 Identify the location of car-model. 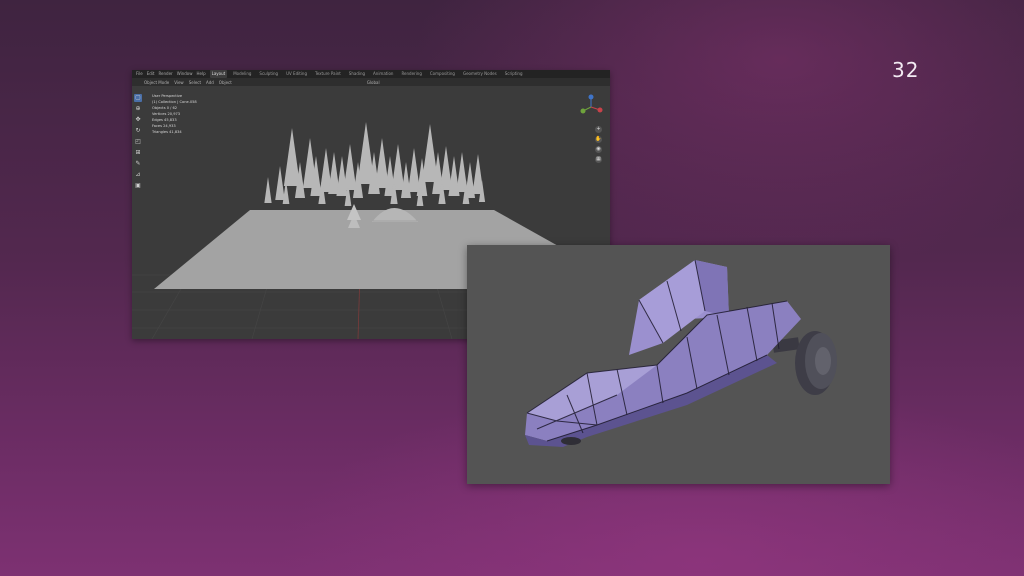
(681, 353).